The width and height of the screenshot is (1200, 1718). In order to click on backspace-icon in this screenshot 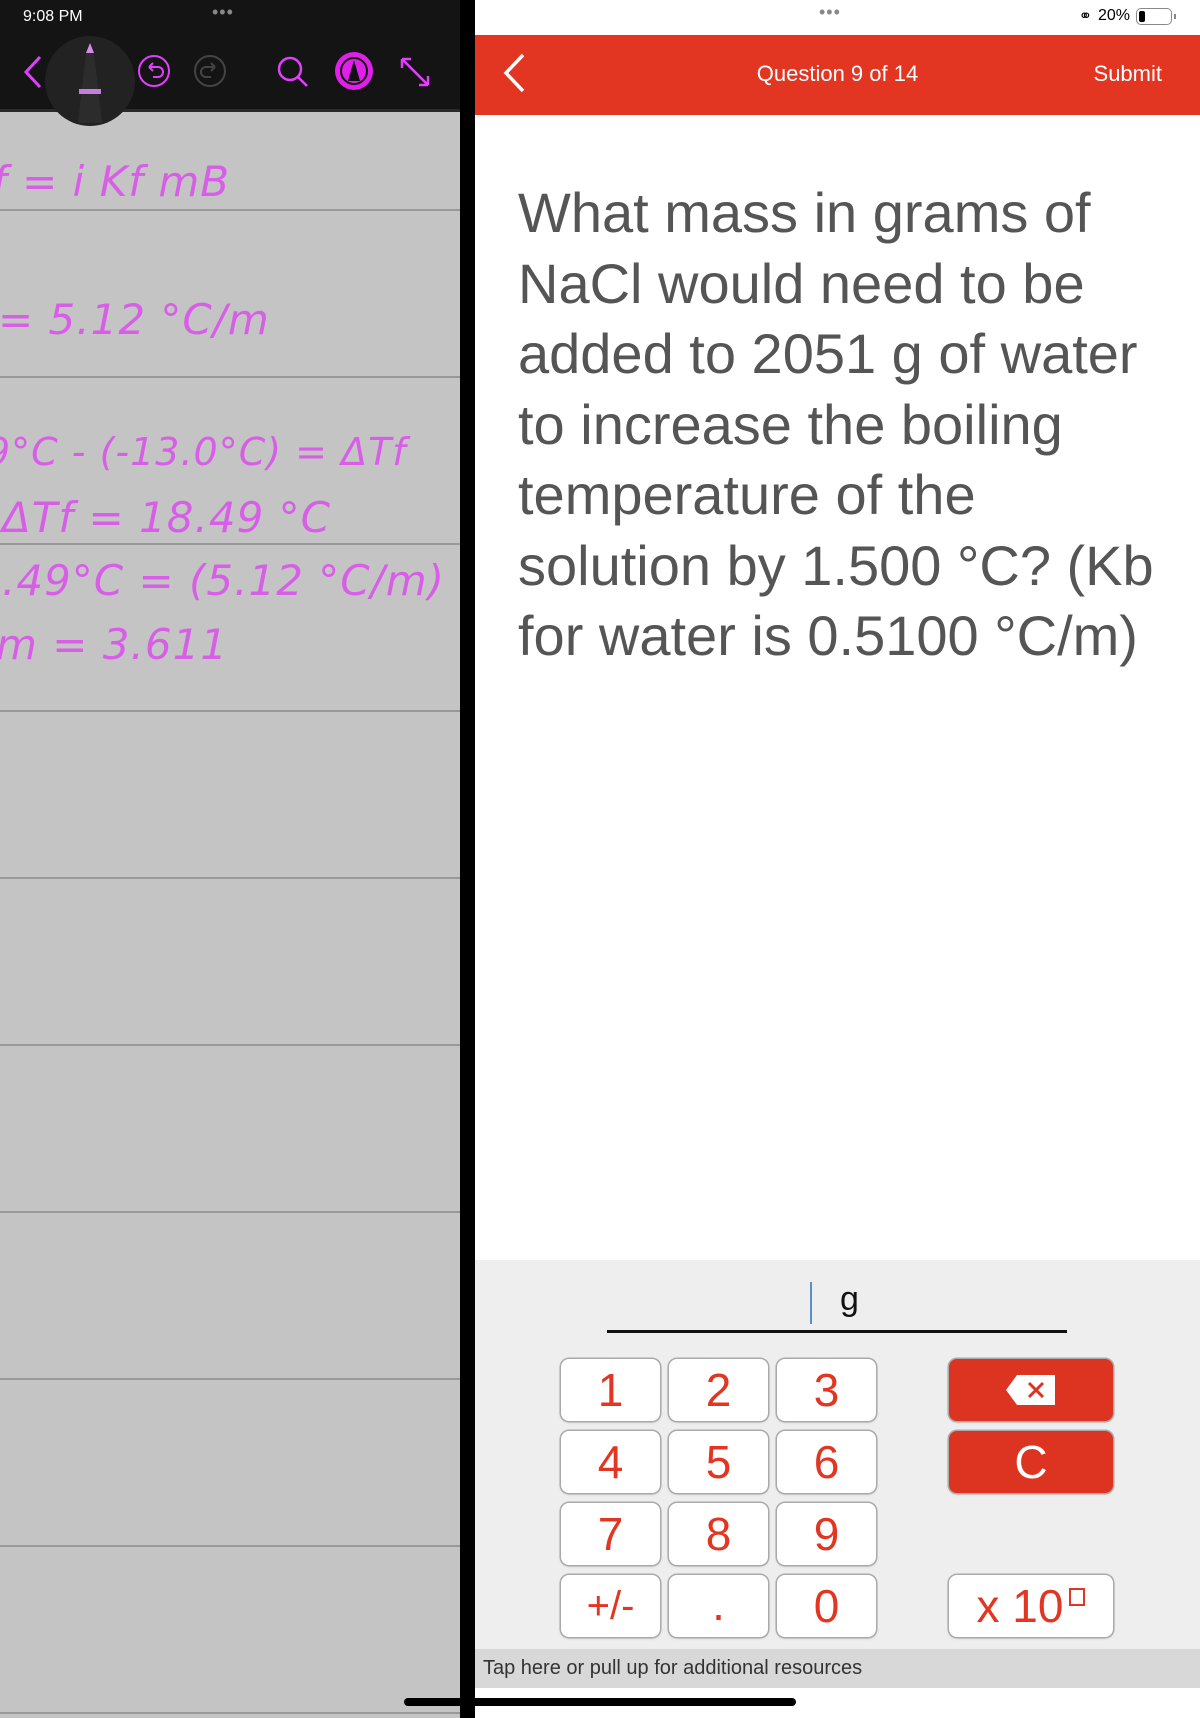, I will do `click(1030, 1390)`.